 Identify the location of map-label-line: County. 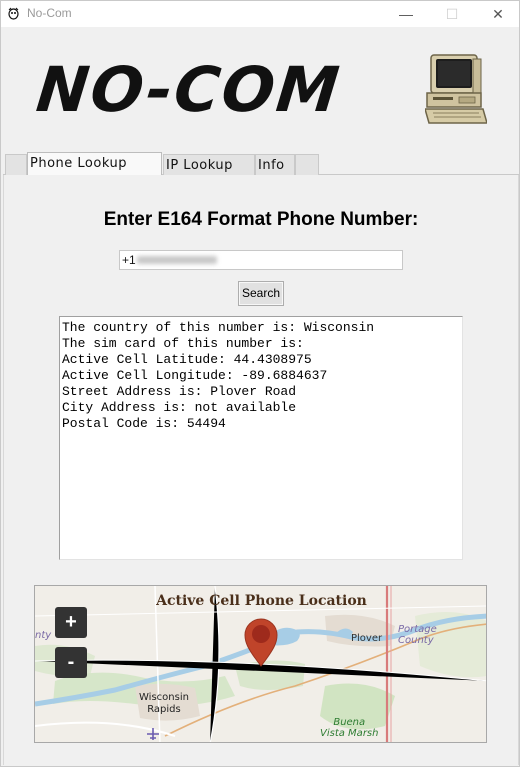
(416, 640).